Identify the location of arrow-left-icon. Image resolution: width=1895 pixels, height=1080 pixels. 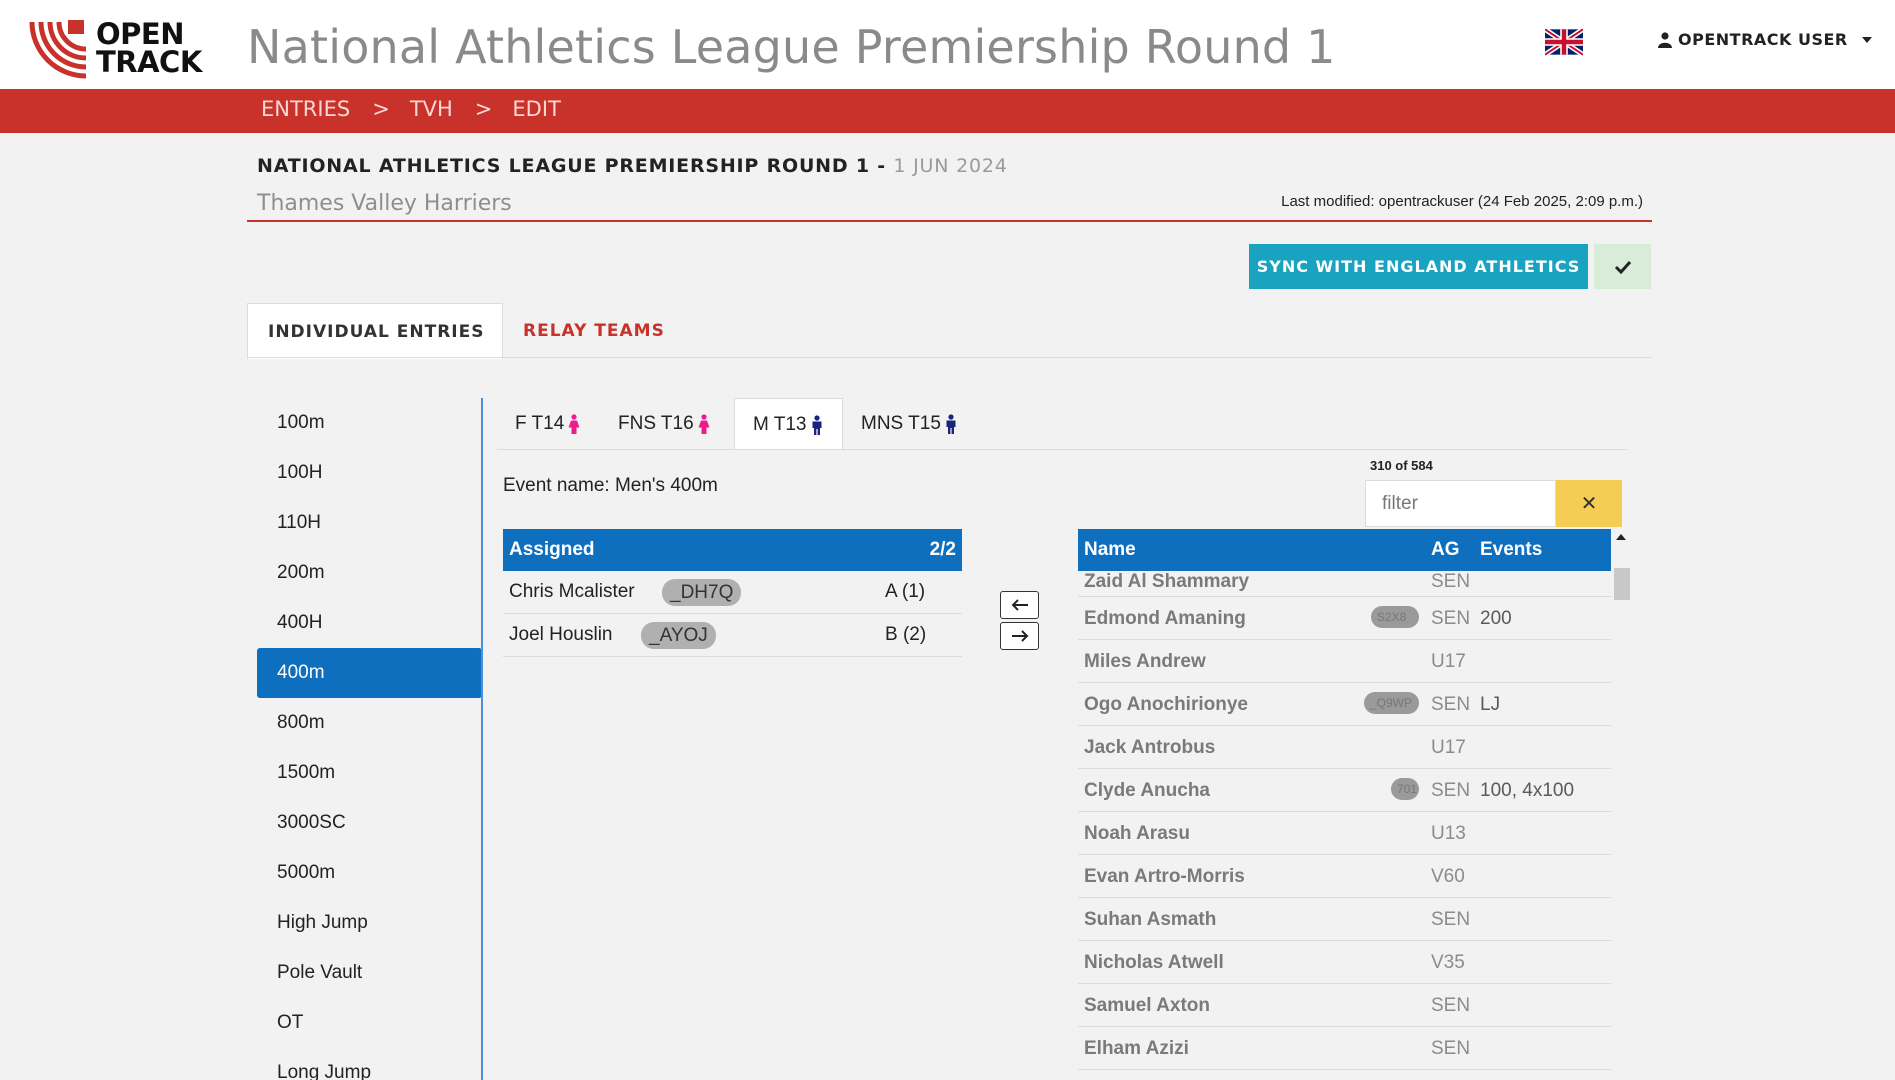
(1019, 605).